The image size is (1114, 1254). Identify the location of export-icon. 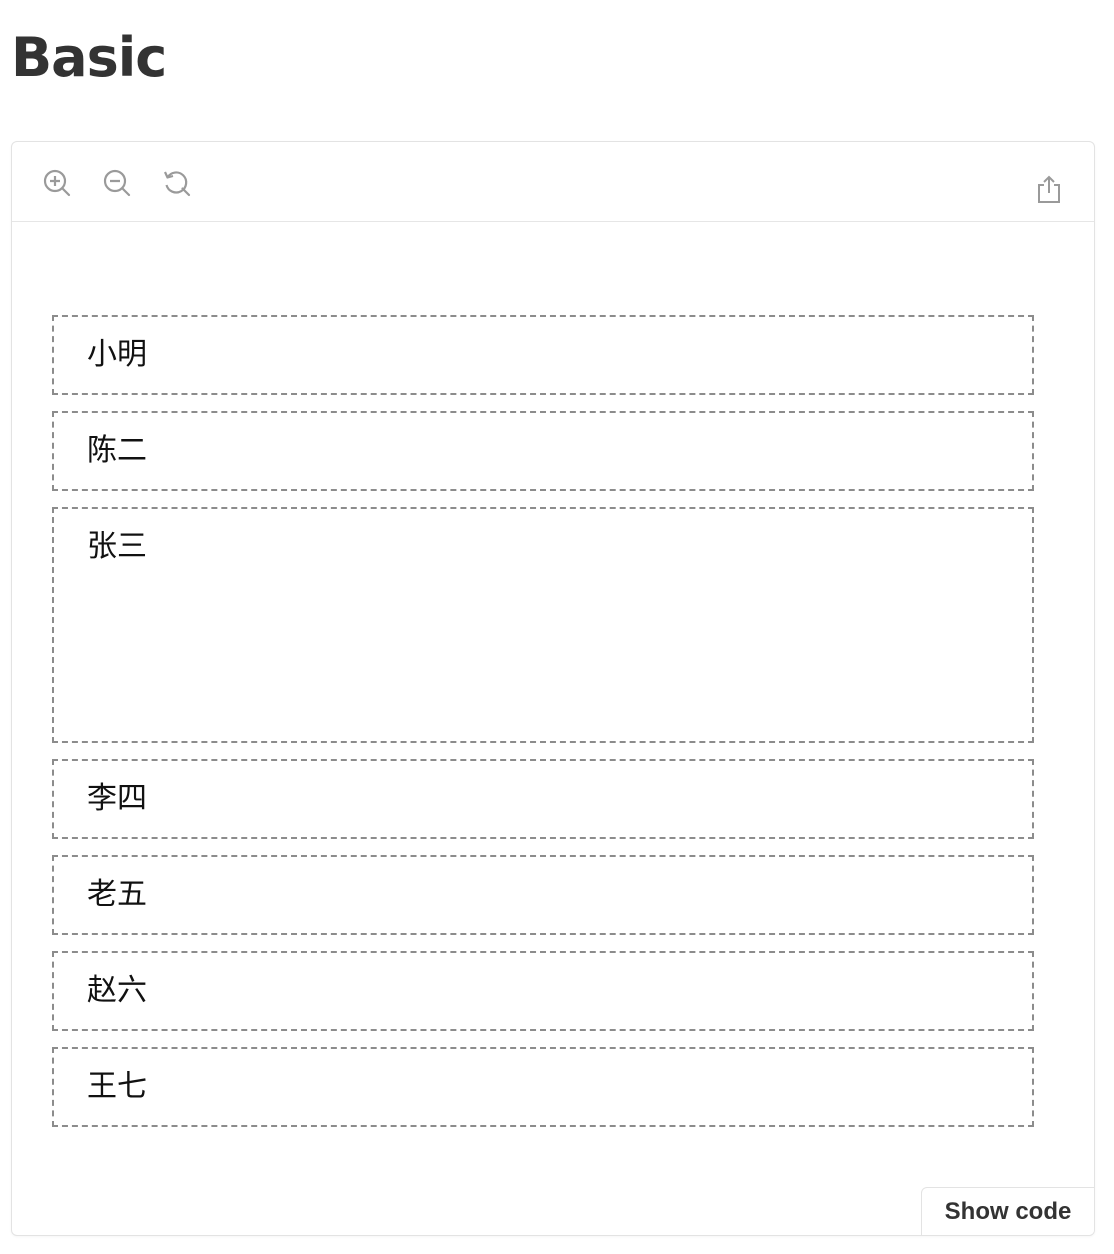
(1049, 189).